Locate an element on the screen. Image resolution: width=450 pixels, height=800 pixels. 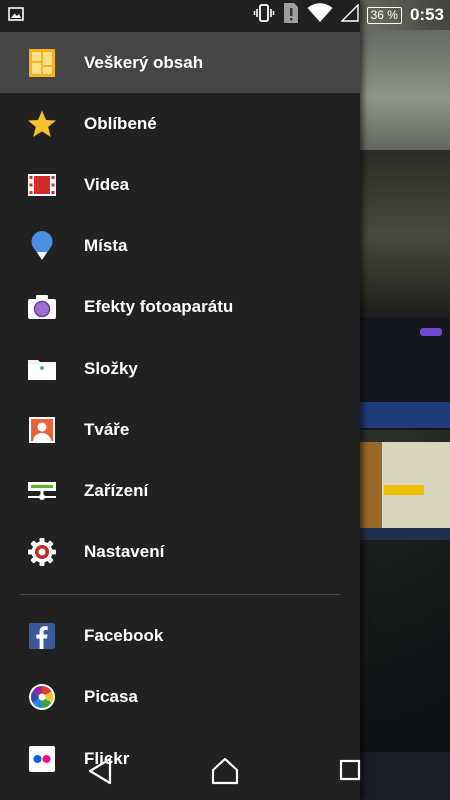
drawer-item-camera-effects: Efekty fotoaparátu is located at coordinates (180, 307).